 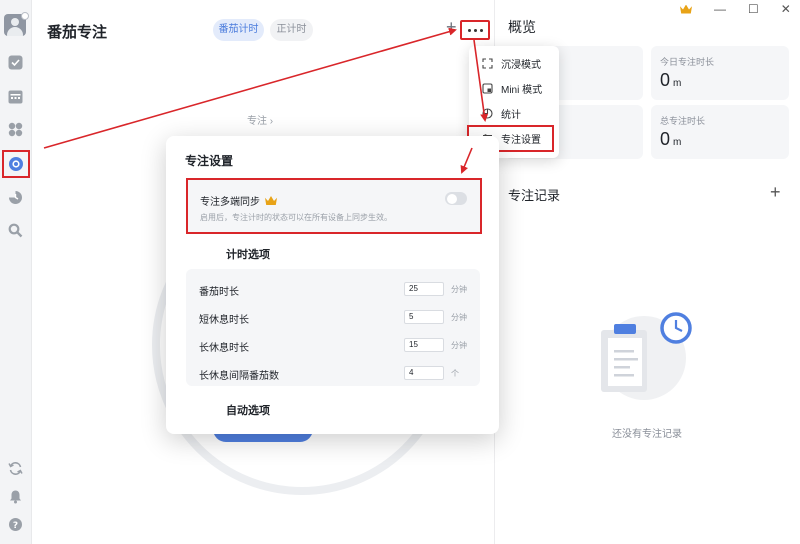 I want to click on pomodoro-duration-row: 番茄时长 25 分钟, so click(x=333, y=289).